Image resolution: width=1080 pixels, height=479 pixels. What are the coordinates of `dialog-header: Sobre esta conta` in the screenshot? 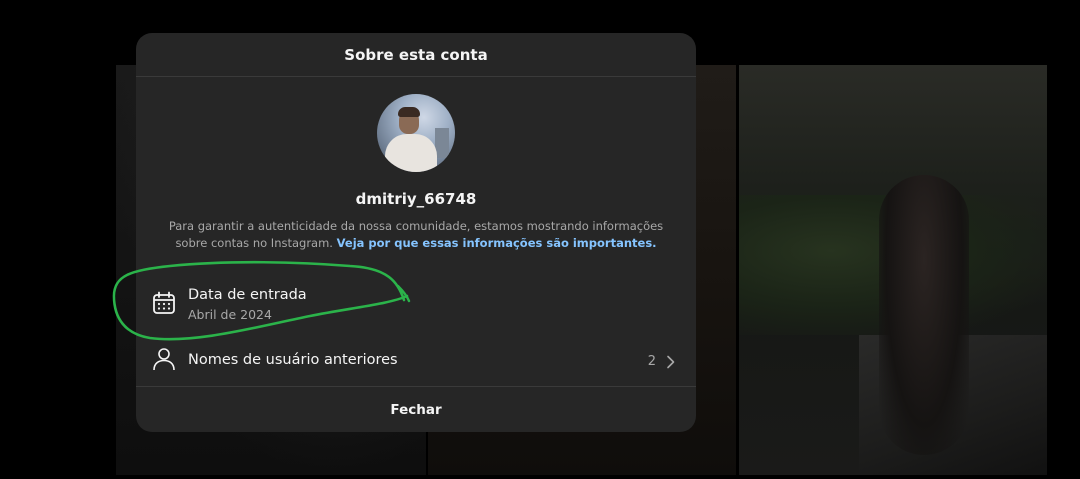 It's located at (416, 55).